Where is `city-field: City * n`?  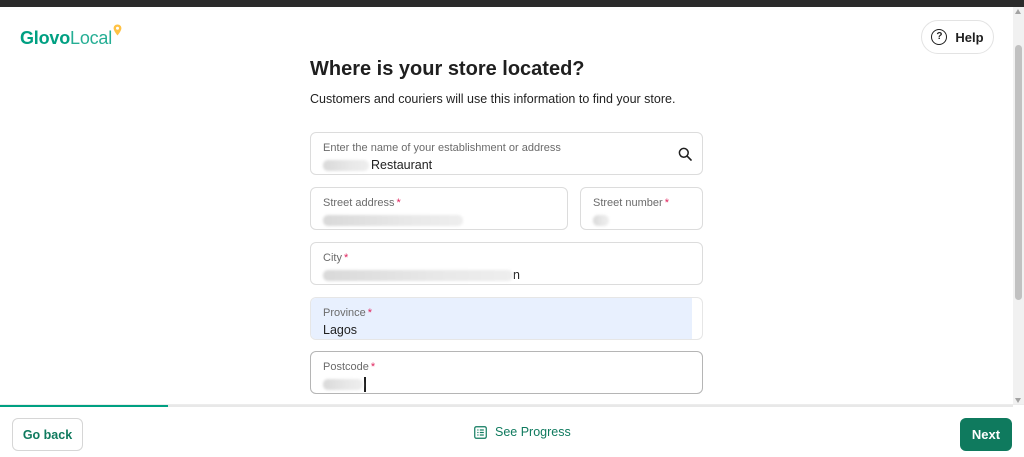
city-field: City * n is located at coordinates (506, 263).